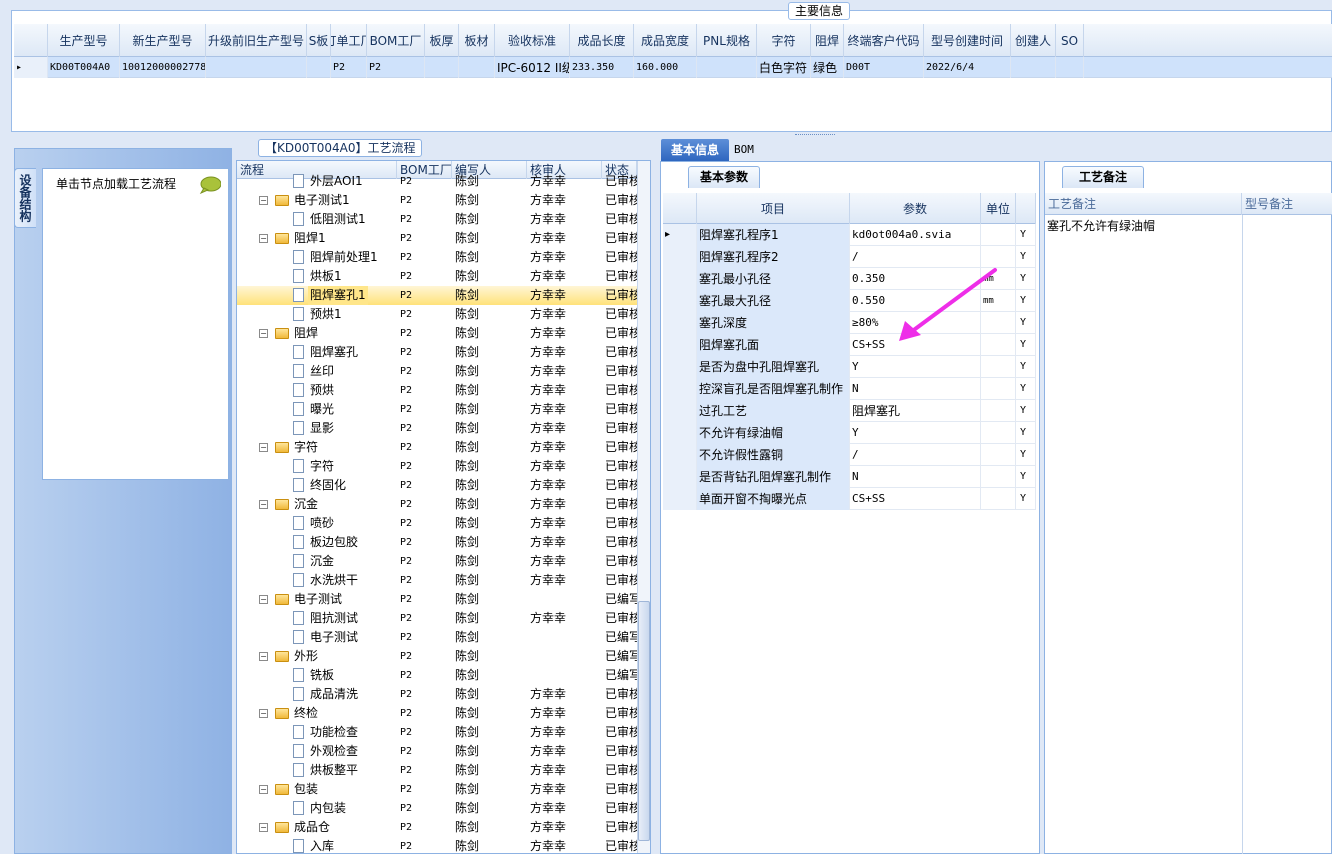  Describe the element at coordinates (317, 561) in the screenshot. I see `tree-node: 沉金` at that location.